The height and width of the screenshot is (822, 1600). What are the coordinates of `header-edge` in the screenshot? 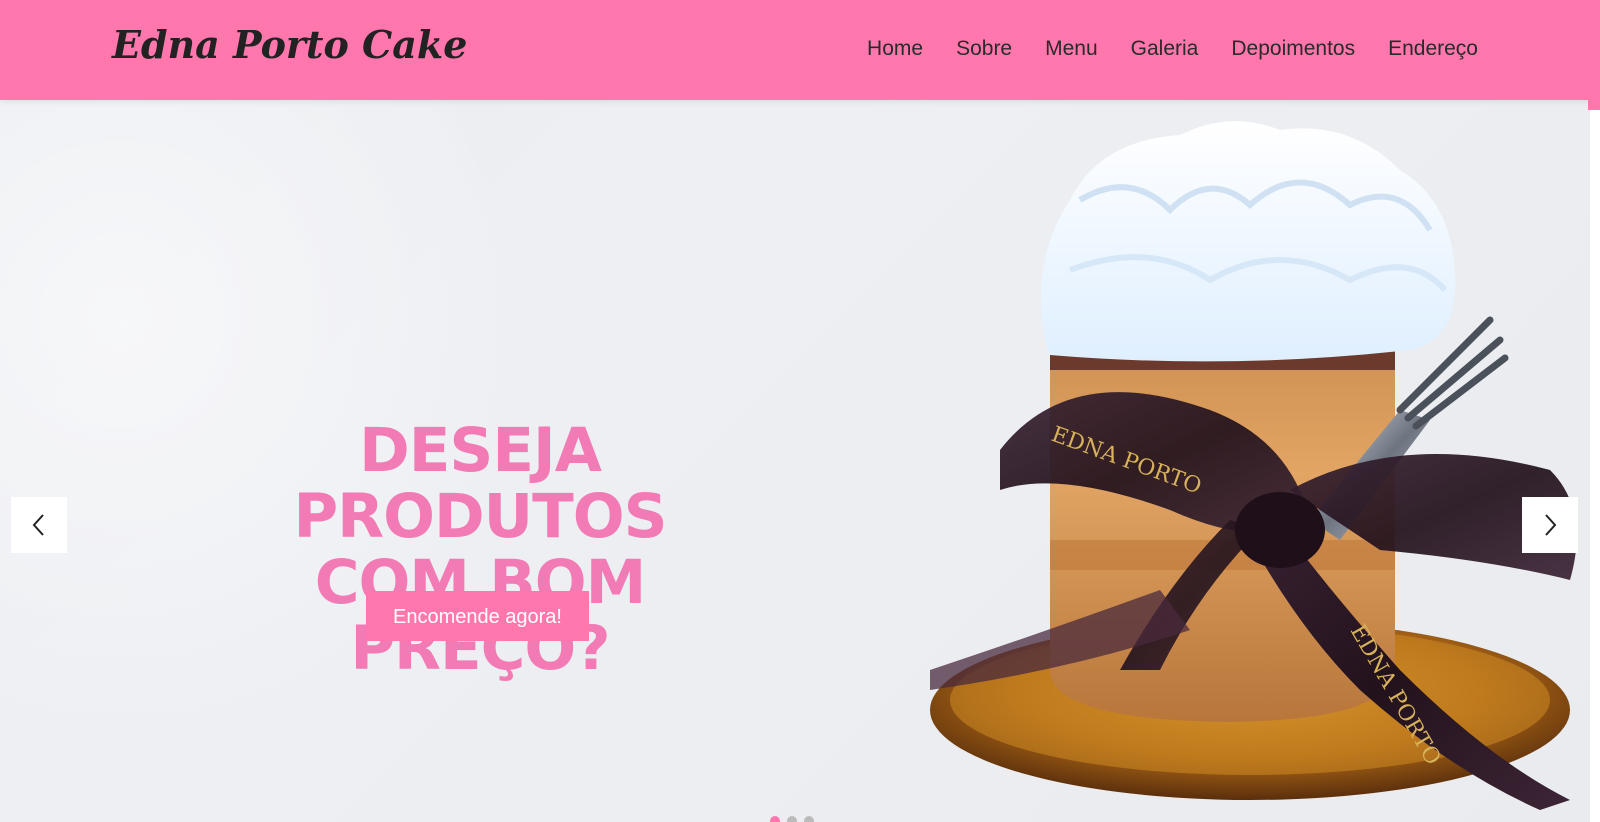 It's located at (1594, 105).